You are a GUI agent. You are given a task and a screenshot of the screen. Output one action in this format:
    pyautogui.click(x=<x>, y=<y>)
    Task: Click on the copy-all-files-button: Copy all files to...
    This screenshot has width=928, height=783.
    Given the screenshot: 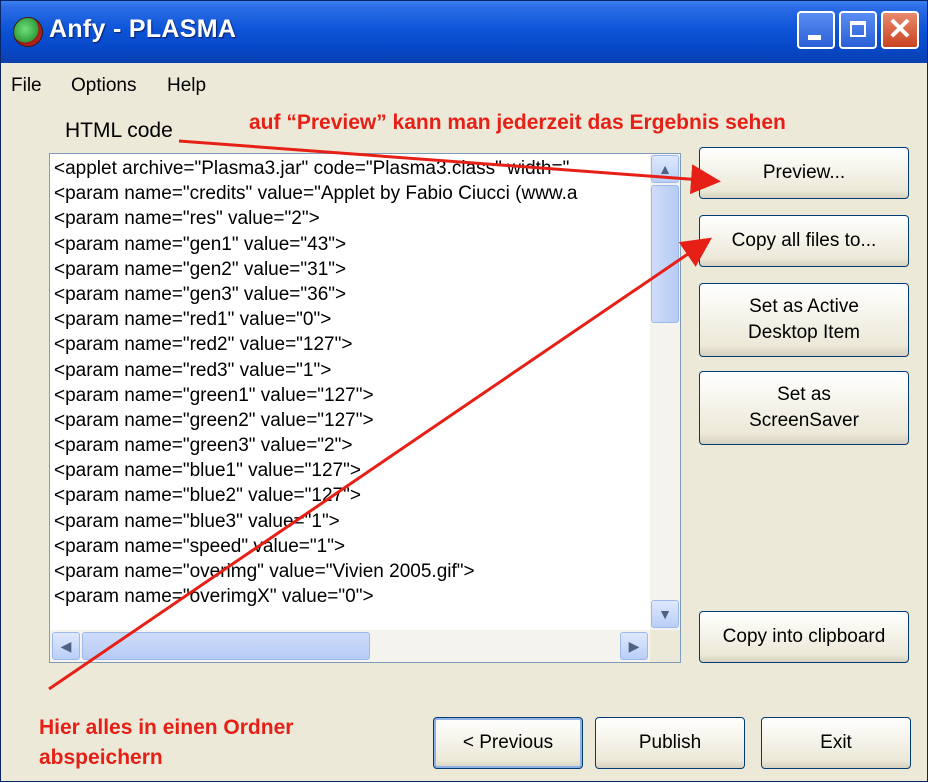 What is the action you would take?
    pyautogui.click(x=804, y=241)
    